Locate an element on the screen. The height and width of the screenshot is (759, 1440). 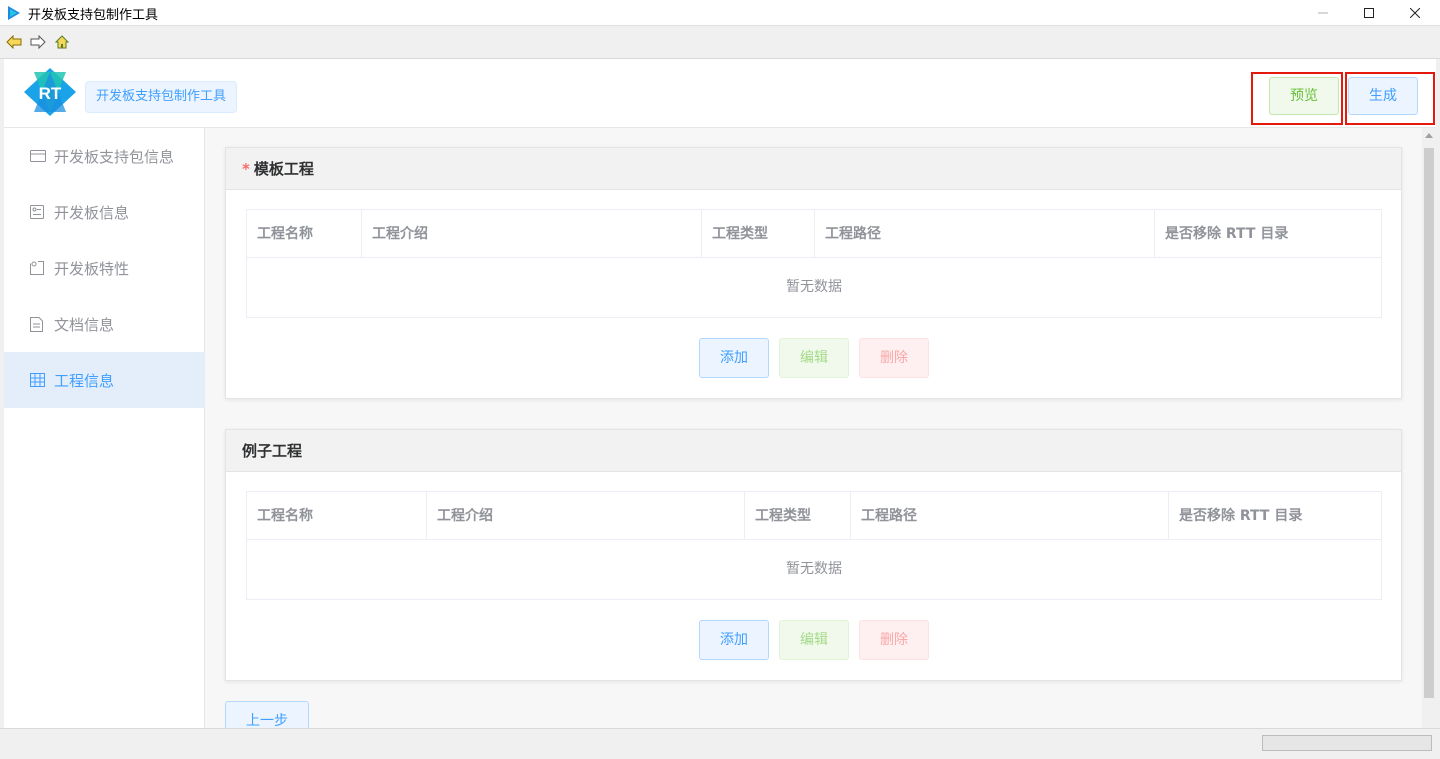
example-project-table: 工程名称 工程介绍 工程类型 工程路径 是否移除 RTT 目录 暂无数据 is located at coordinates (814, 545).